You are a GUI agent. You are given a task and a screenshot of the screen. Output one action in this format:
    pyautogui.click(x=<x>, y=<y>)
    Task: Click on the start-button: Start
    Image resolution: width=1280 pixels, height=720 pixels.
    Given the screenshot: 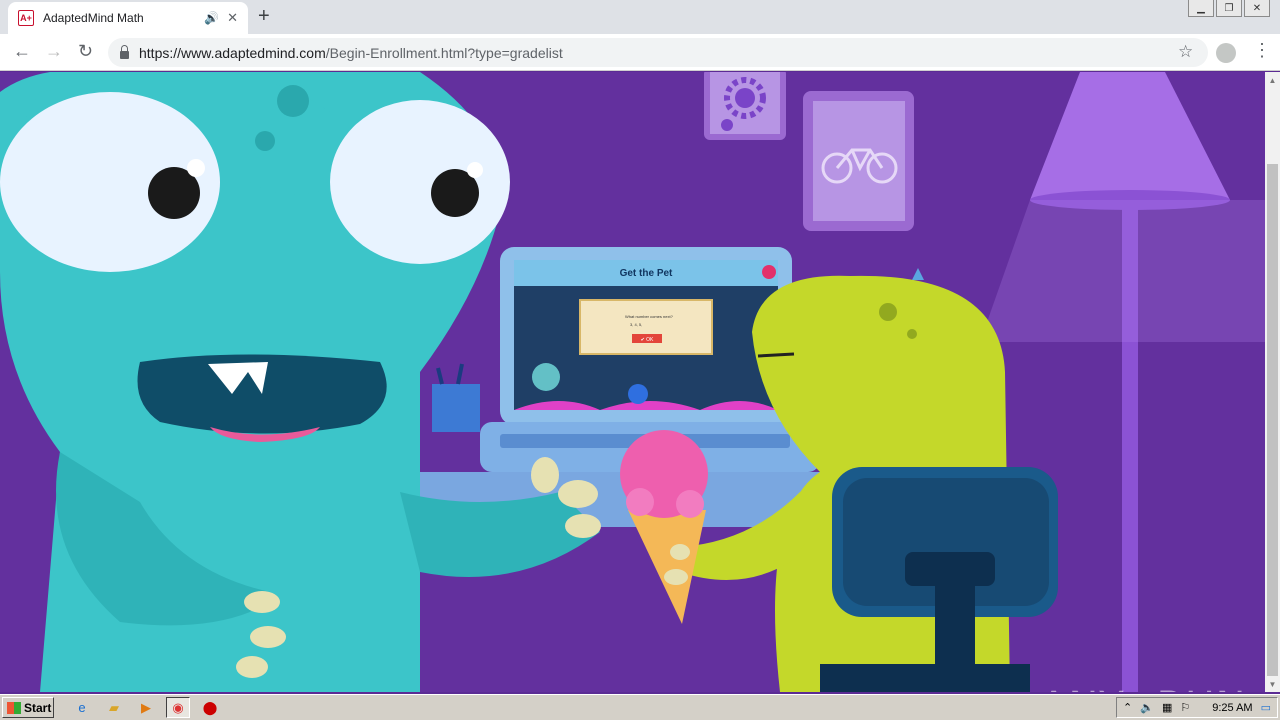 What is the action you would take?
    pyautogui.click(x=28, y=707)
    